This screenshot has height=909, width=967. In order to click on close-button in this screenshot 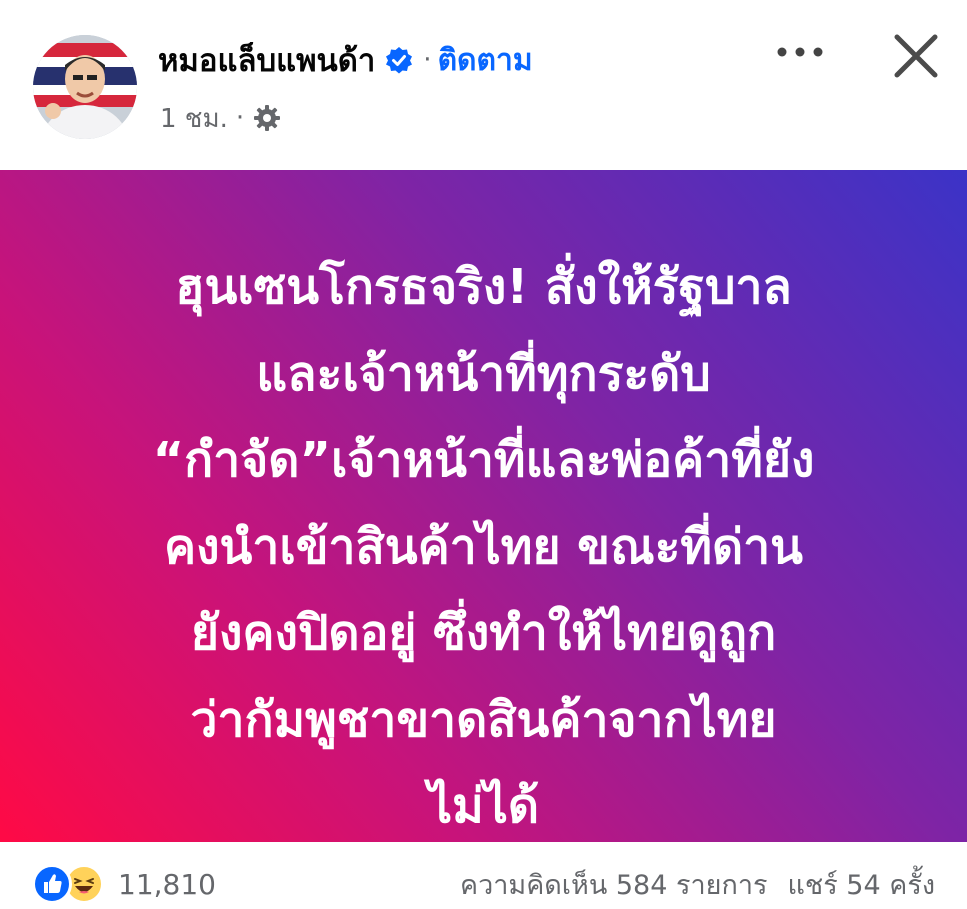, I will do `click(916, 56)`.